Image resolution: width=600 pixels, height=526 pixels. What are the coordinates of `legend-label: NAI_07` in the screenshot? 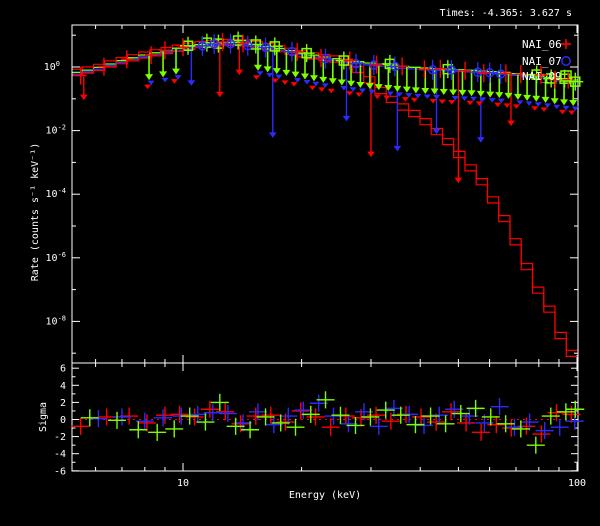 It's located at (542, 61).